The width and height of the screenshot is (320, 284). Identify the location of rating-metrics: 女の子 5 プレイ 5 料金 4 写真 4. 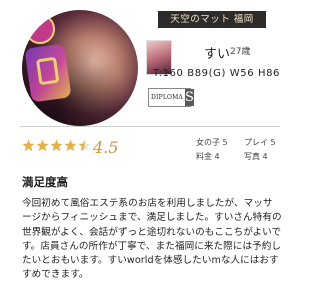
(236, 150).